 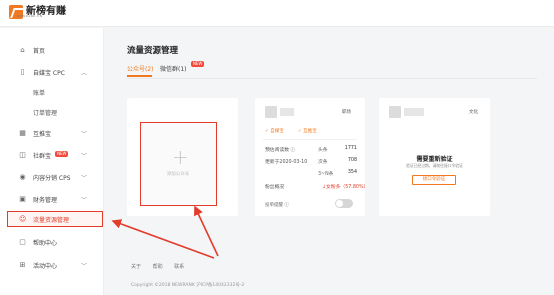 I want to click on add-account-card: + 添加公众号, so click(x=182, y=157).